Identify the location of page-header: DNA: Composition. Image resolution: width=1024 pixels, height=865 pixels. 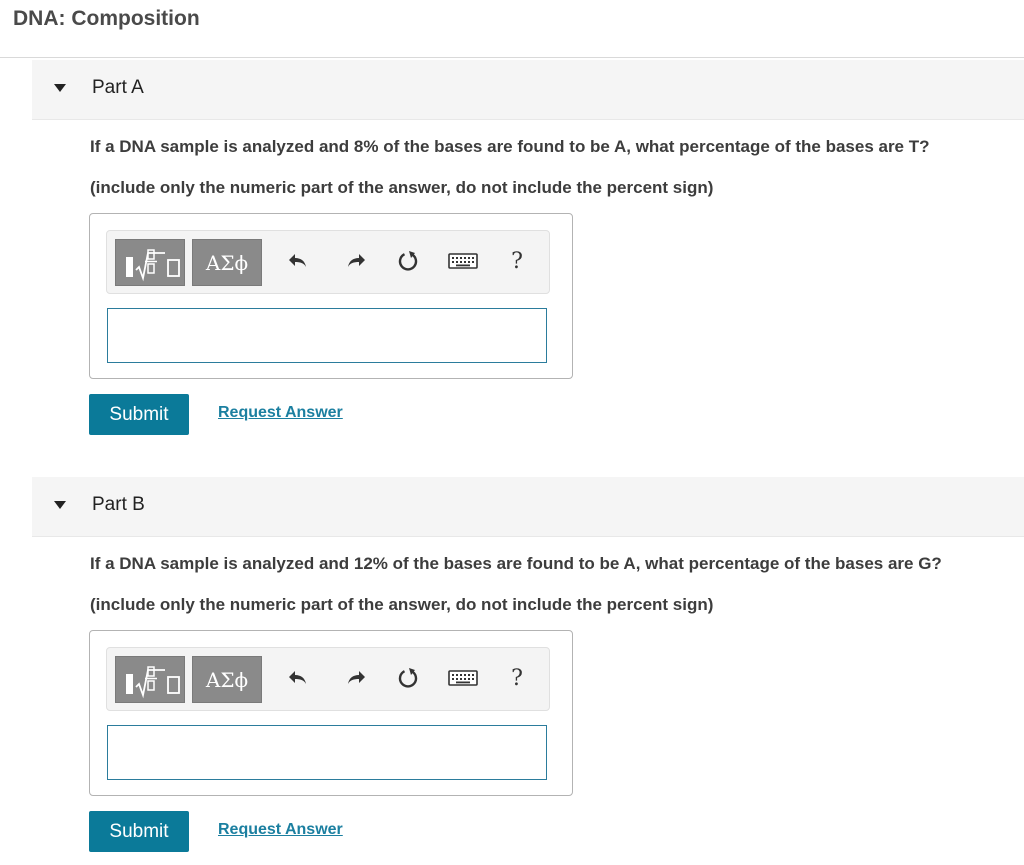
(512, 29).